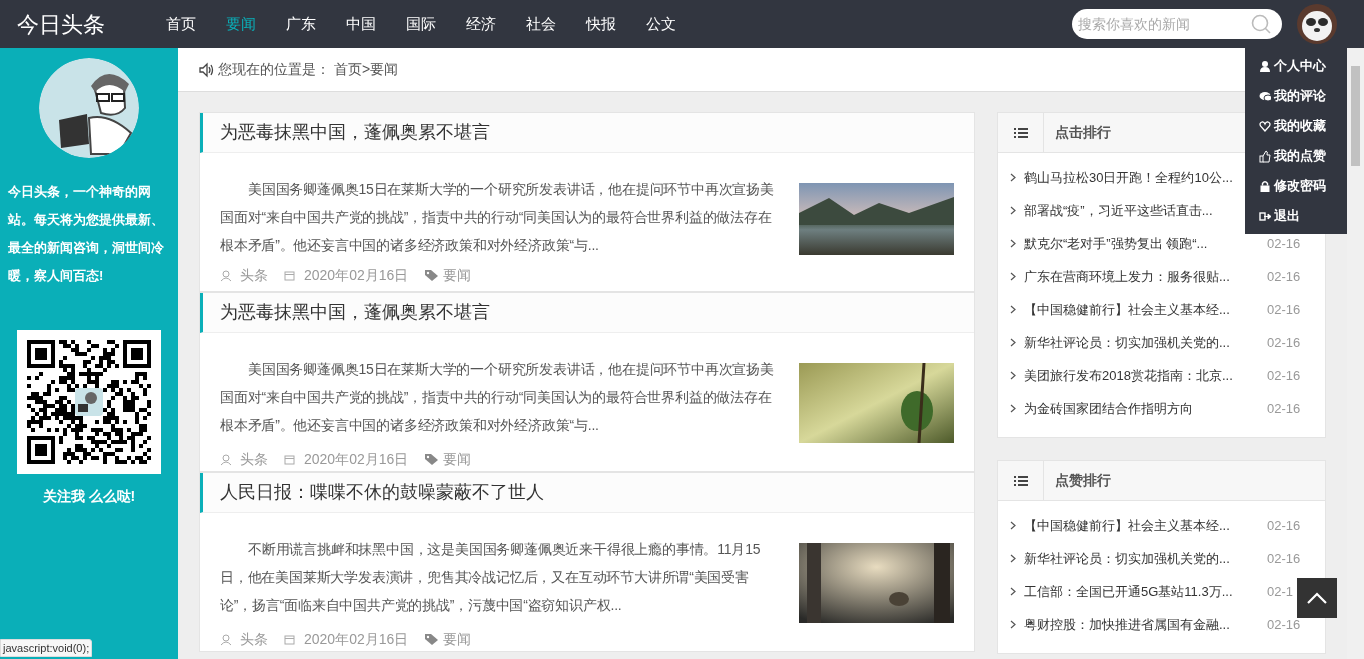 The image size is (1364, 659). I want to click on nav-link: 经济, so click(481, 24).